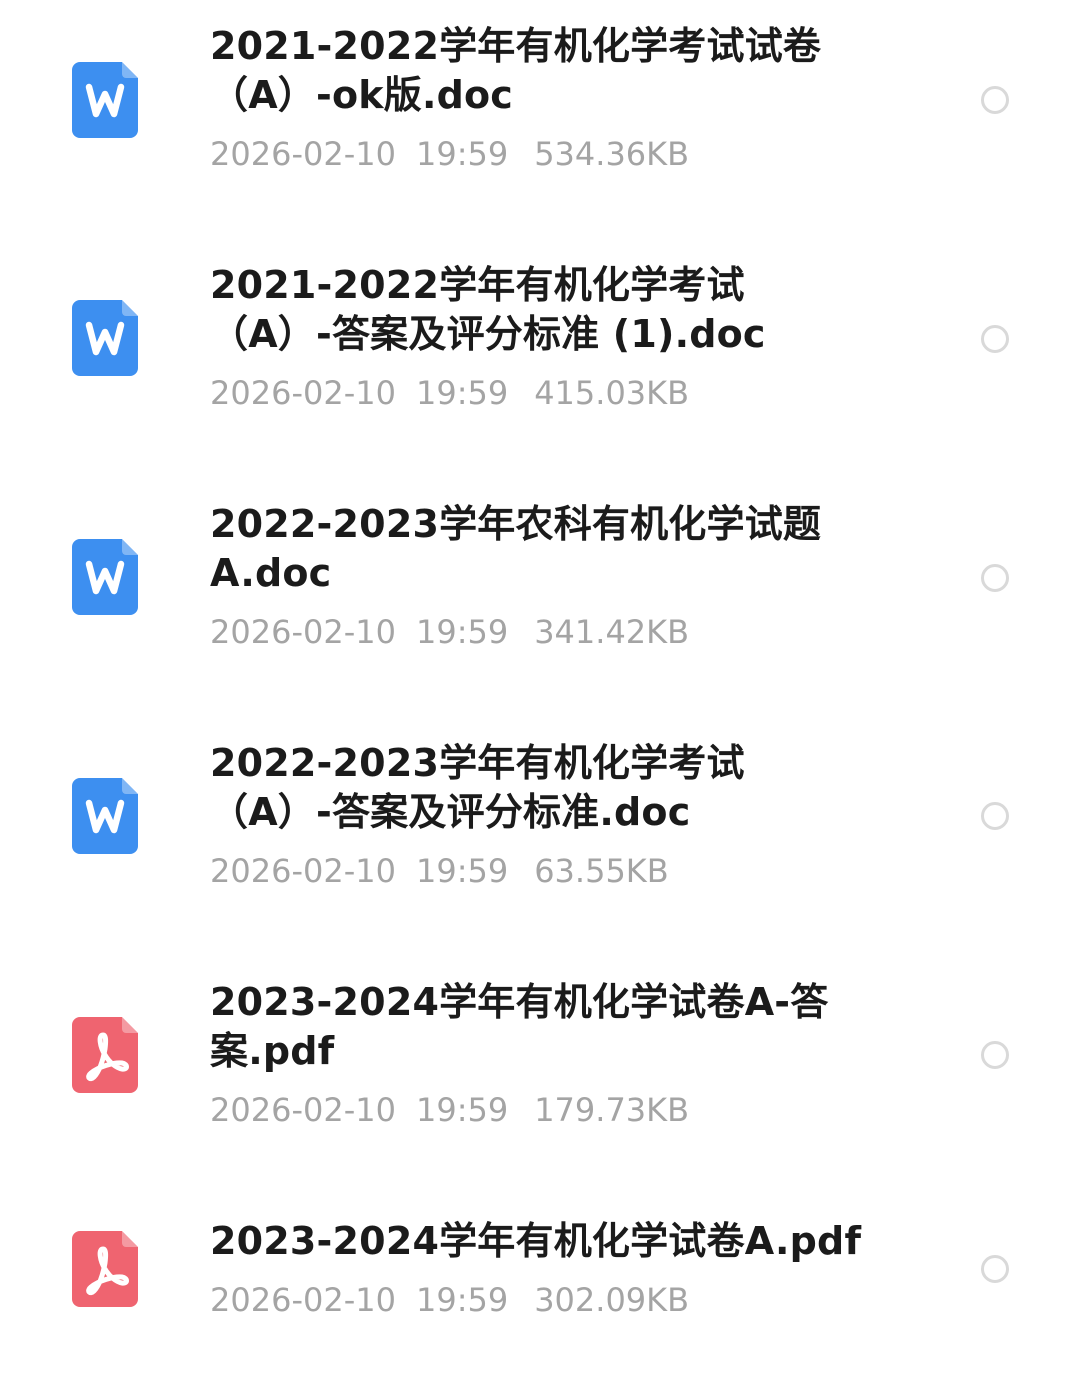 The height and width of the screenshot is (1388, 1080). What do you see at coordinates (612, 1110) in the screenshot?
I see `file-size: 179.73KB` at bounding box center [612, 1110].